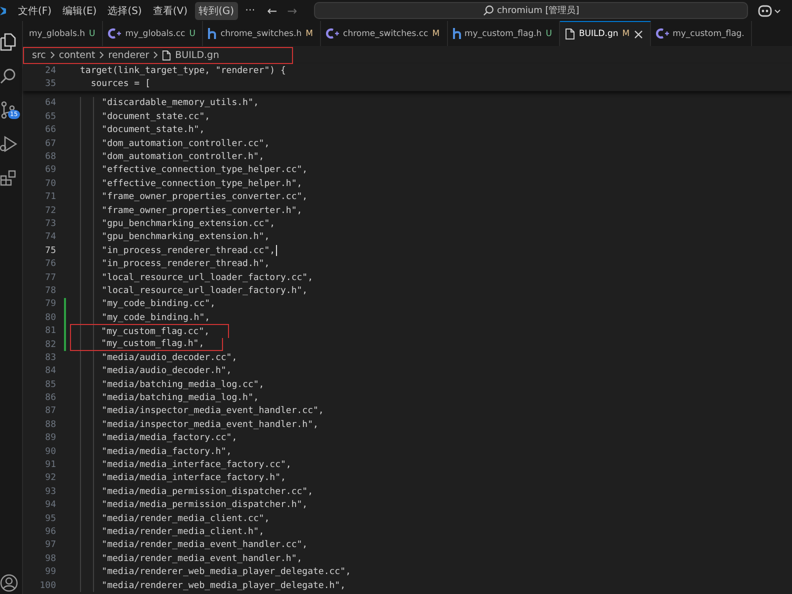 This screenshot has width=792, height=594. I want to click on code-line: "dom_automation_controller.cc",, so click(185, 143).